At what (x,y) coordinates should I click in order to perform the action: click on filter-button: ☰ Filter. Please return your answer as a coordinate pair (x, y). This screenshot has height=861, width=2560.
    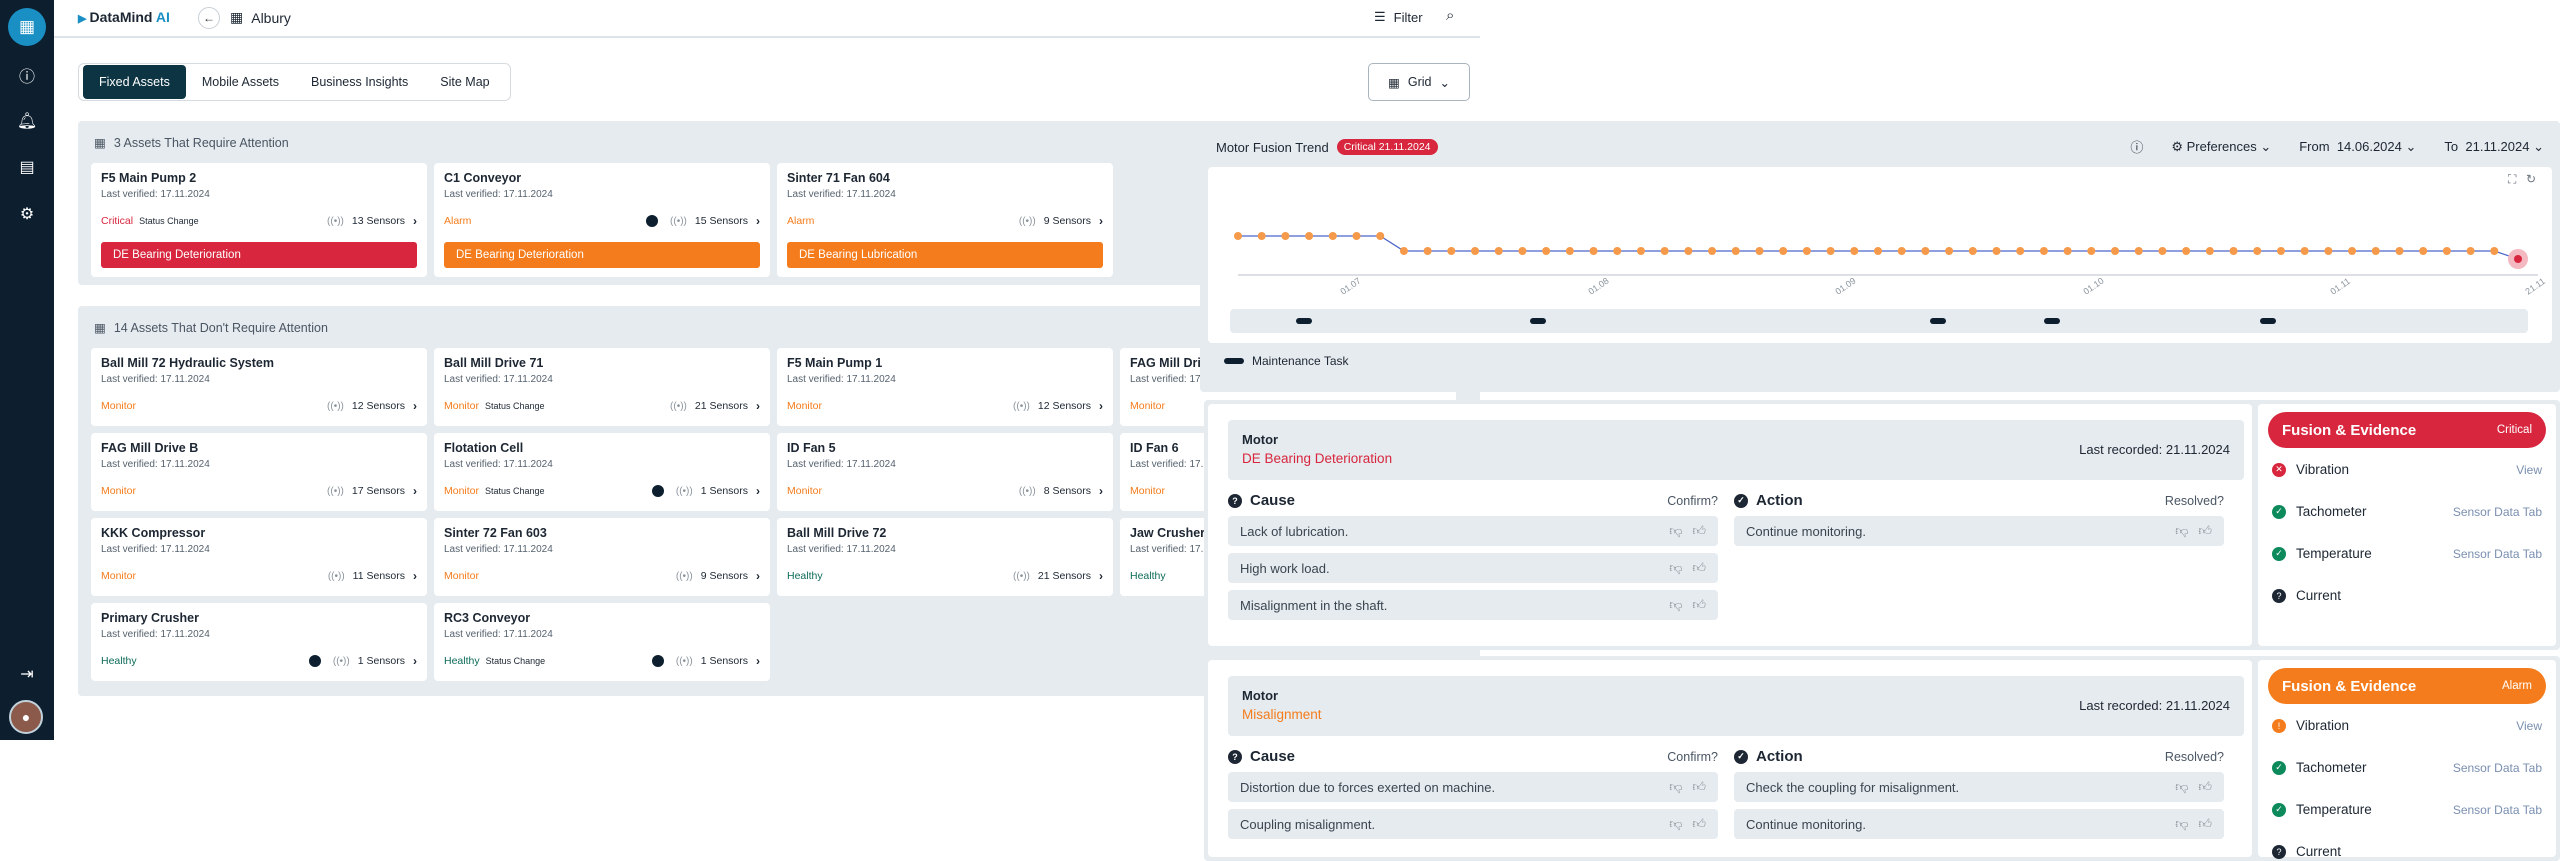
    Looking at the image, I should click on (1398, 17).